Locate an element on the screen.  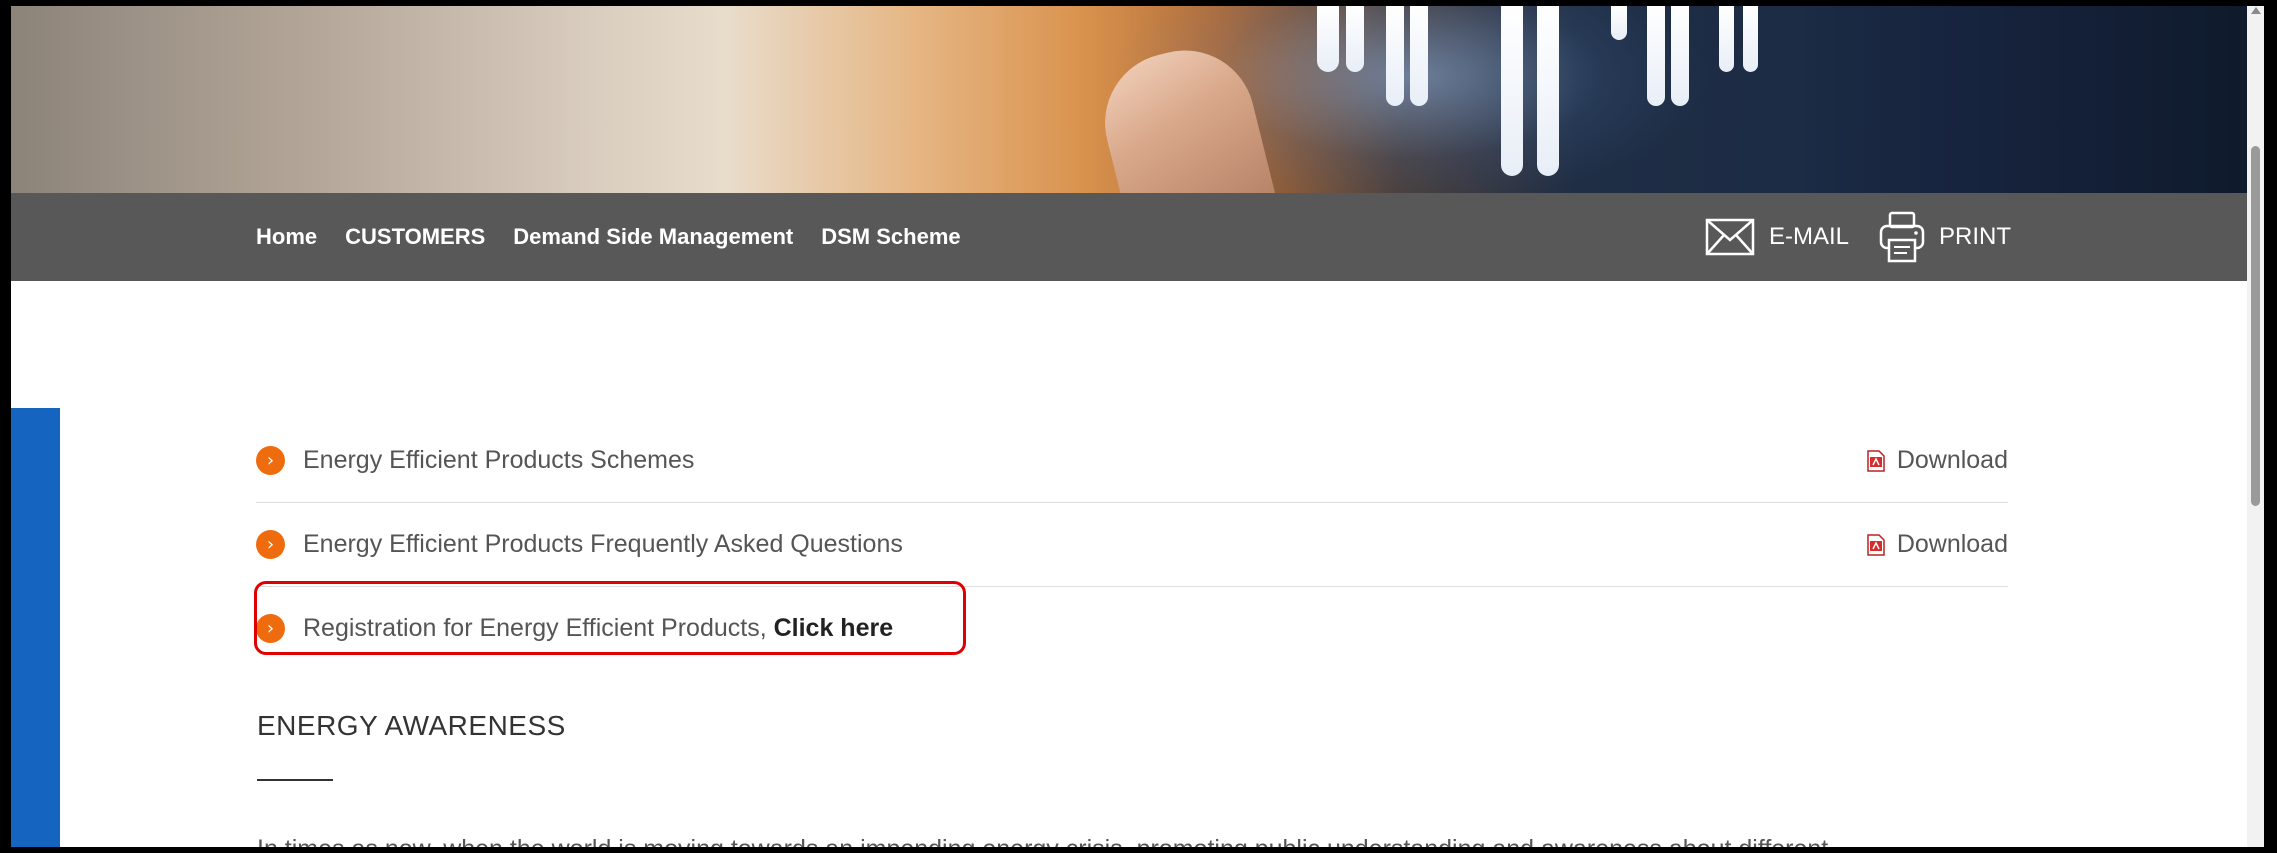
click-here-link: Click here is located at coordinates (834, 628).